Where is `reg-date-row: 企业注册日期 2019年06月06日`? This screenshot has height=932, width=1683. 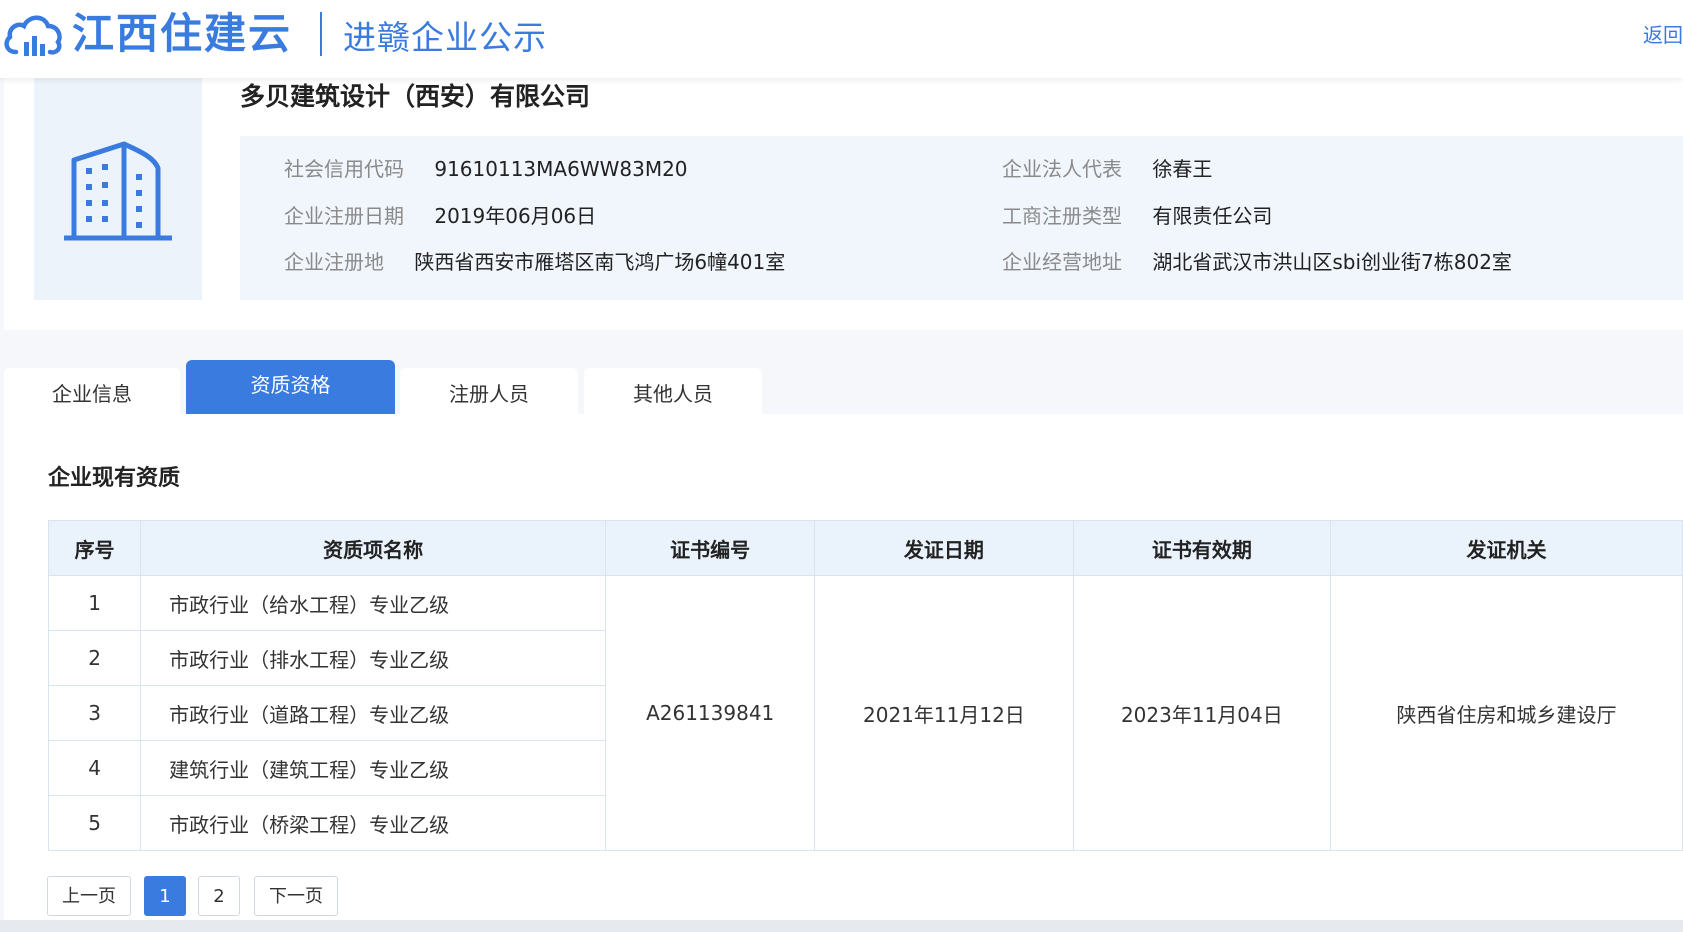
reg-date-row: 企业注册日期 2019年06月06日 is located at coordinates (440, 216).